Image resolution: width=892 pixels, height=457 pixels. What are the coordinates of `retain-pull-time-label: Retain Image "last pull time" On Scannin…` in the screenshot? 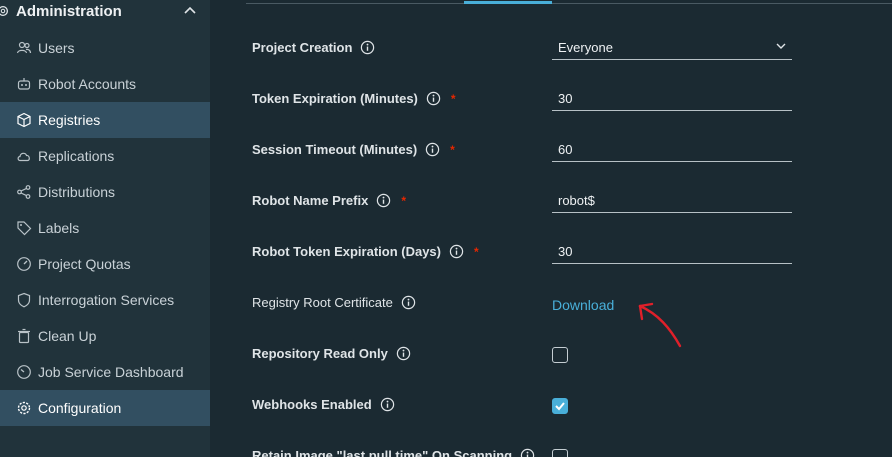 It's located at (393, 452).